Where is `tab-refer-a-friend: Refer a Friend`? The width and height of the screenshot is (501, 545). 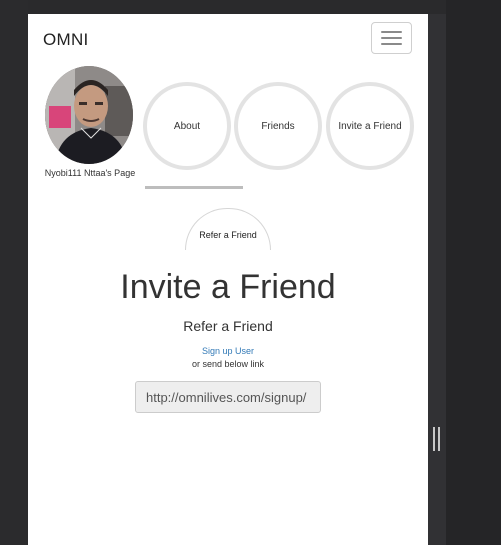 tab-refer-a-friend: Refer a Friend is located at coordinates (228, 229).